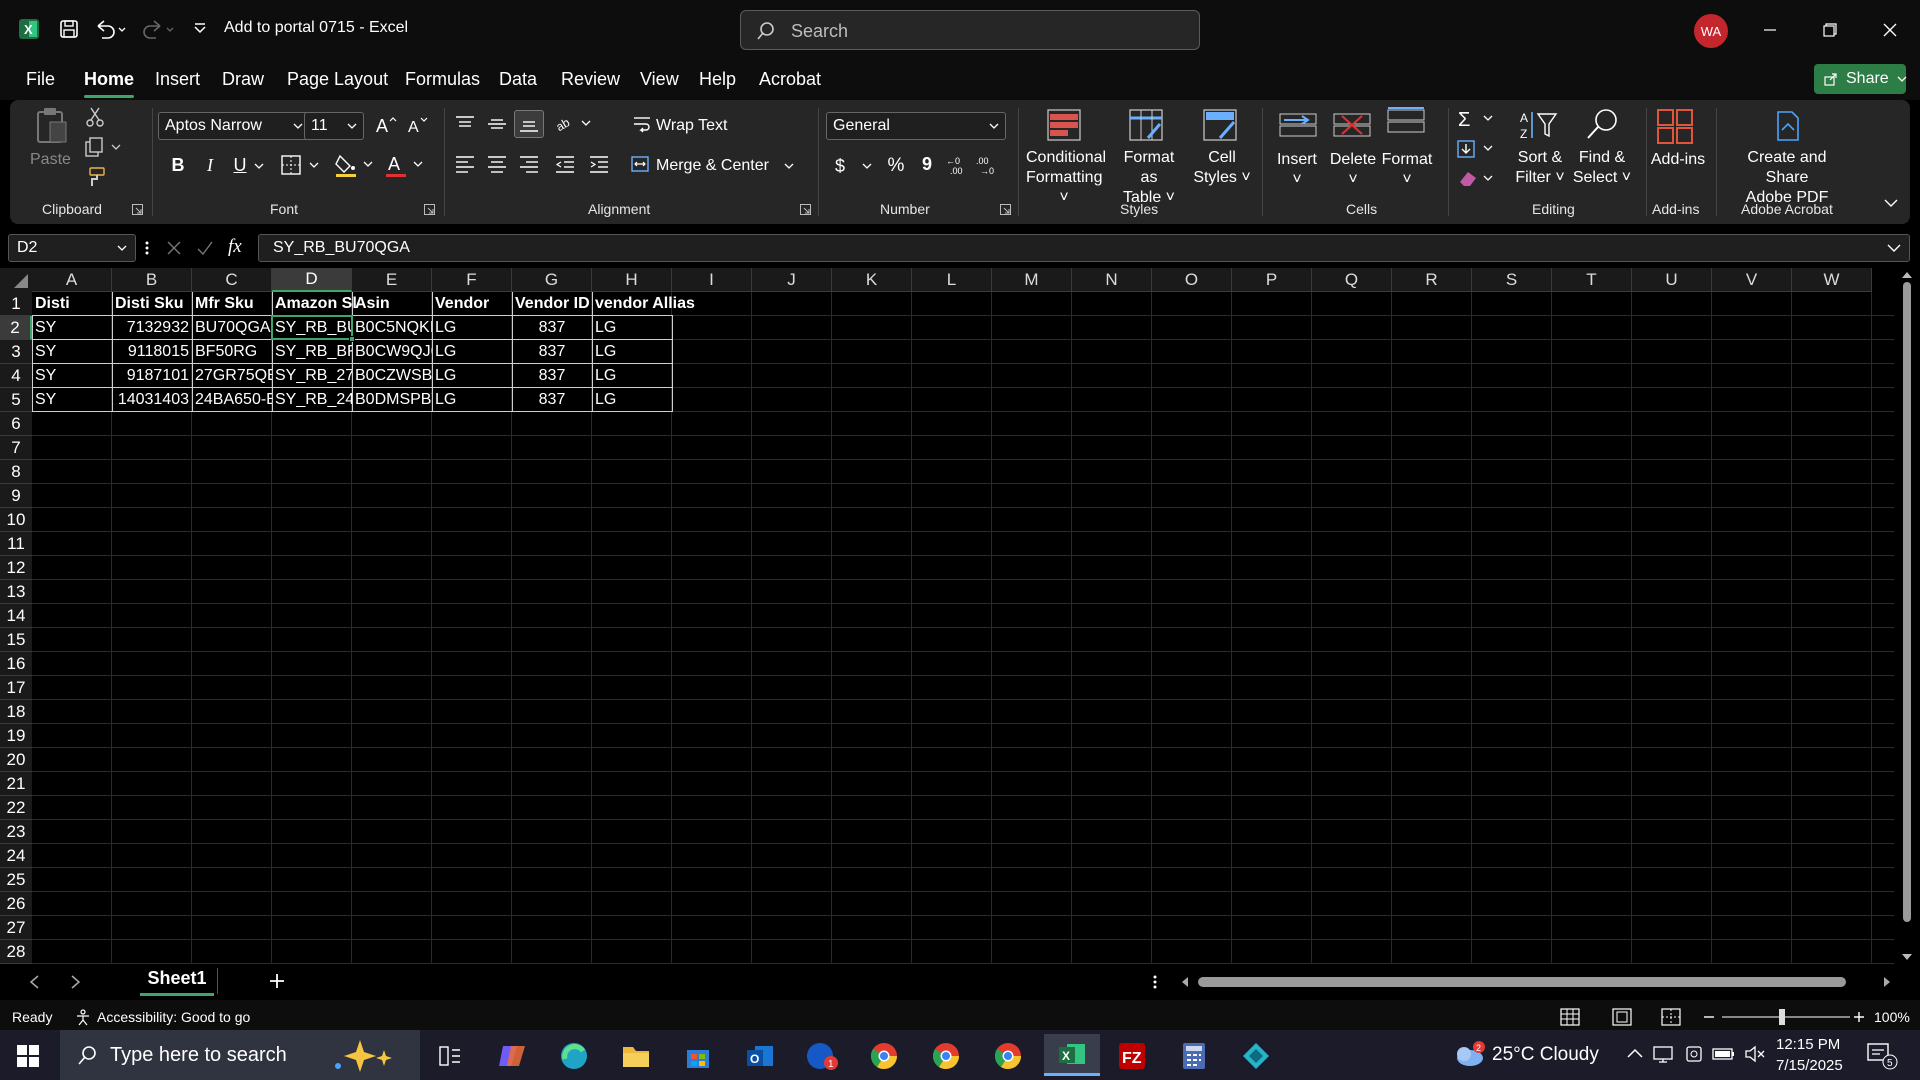 The width and height of the screenshot is (1920, 1080). Describe the element at coordinates (392, 352) in the screenshot. I see `table-cell: B0CW9QJ6` at that location.